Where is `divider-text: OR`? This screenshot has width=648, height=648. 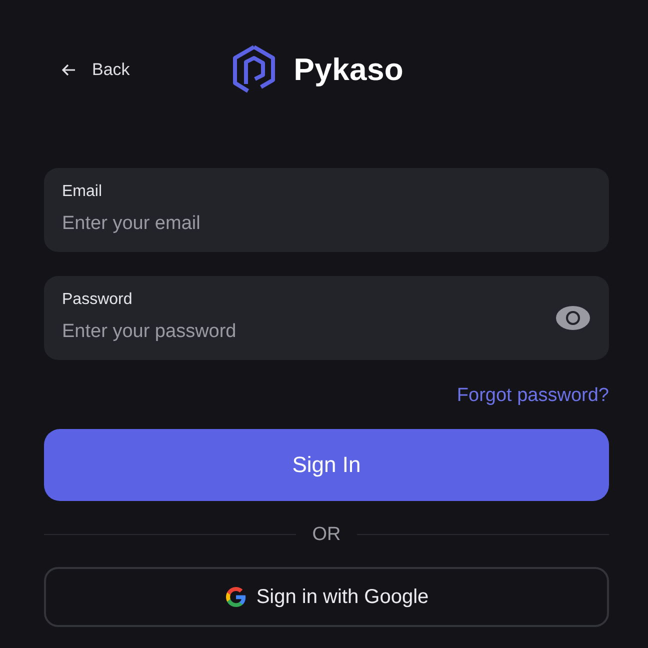 divider-text: OR is located at coordinates (326, 534).